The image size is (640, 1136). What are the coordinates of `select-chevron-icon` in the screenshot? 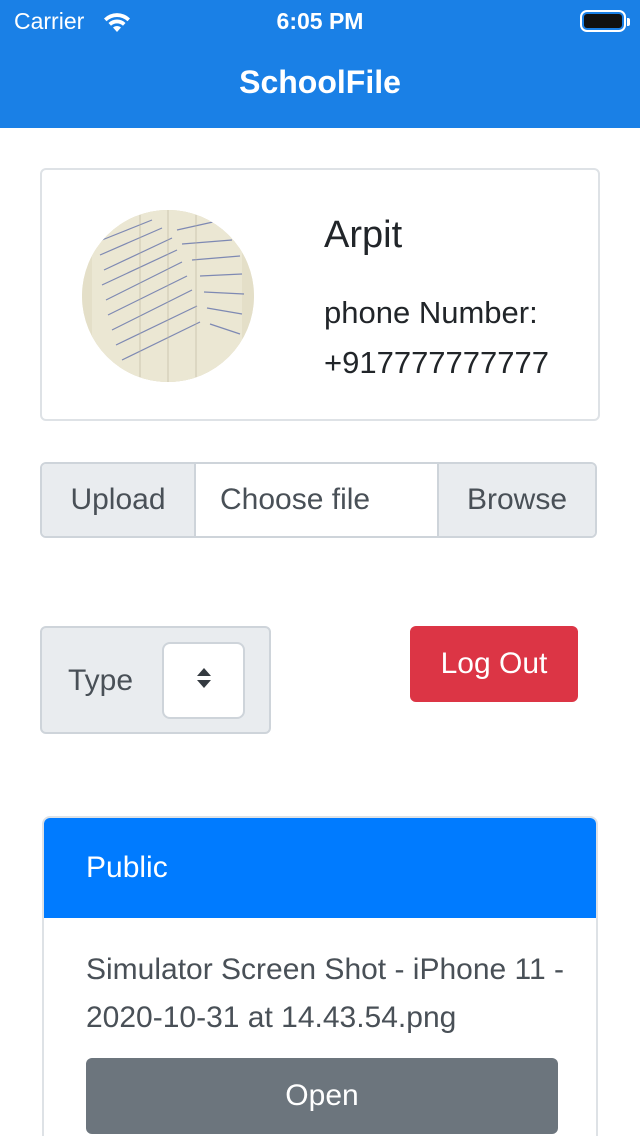 It's located at (204, 680).